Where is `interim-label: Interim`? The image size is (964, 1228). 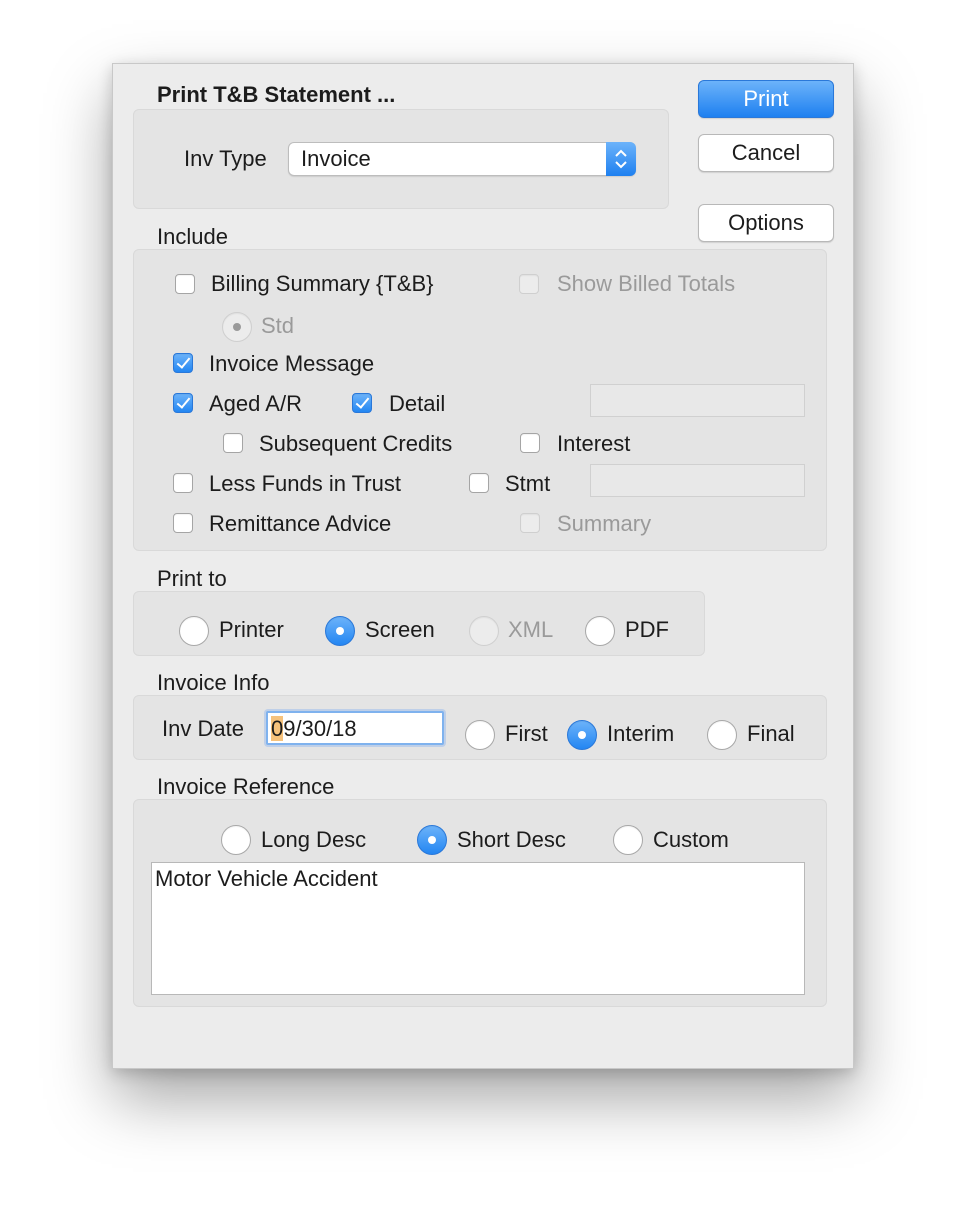 interim-label: Interim is located at coordinates (641, 733).